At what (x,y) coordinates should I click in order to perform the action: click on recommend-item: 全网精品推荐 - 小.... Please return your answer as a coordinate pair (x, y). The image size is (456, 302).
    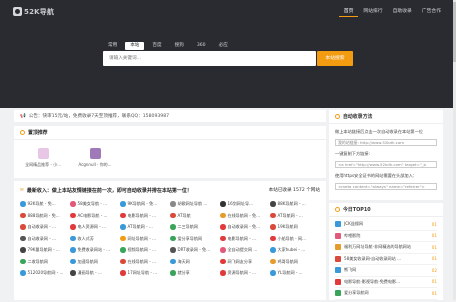
    Looking at the image, I should click on (43, 158).